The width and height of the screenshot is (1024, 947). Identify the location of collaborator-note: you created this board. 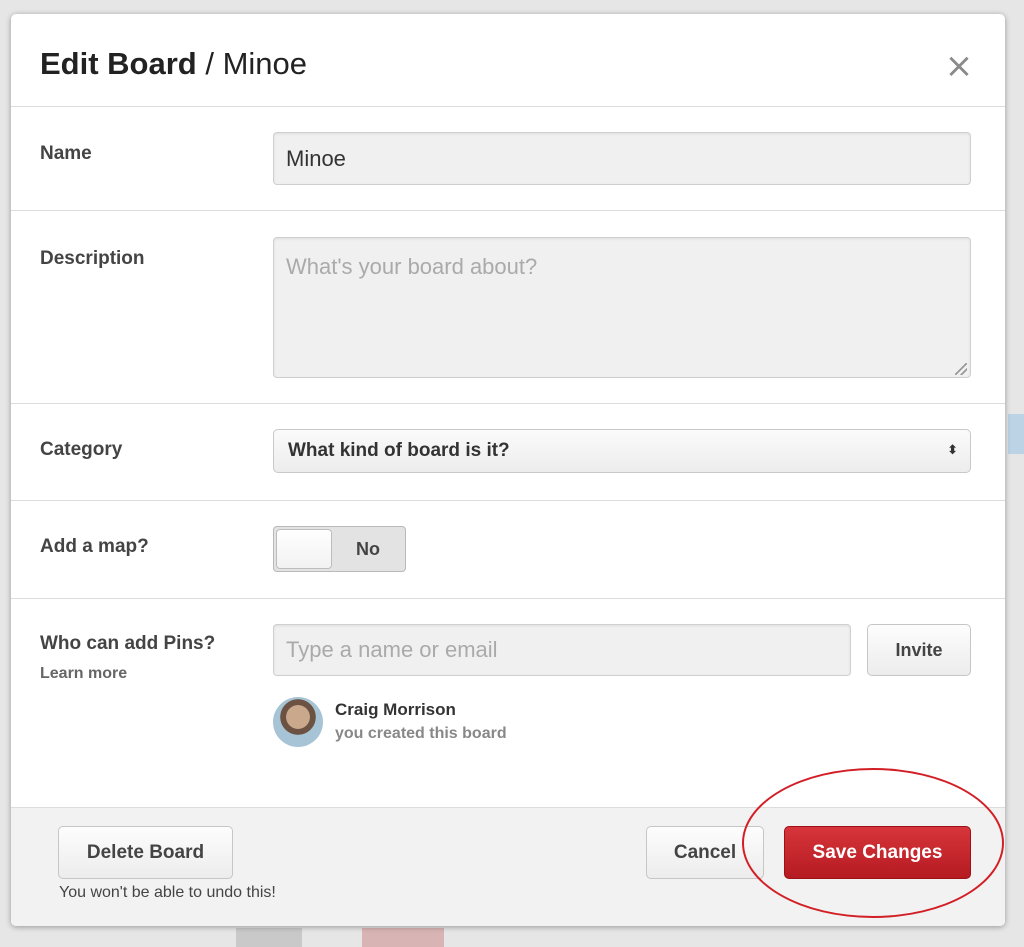
(421, 733).